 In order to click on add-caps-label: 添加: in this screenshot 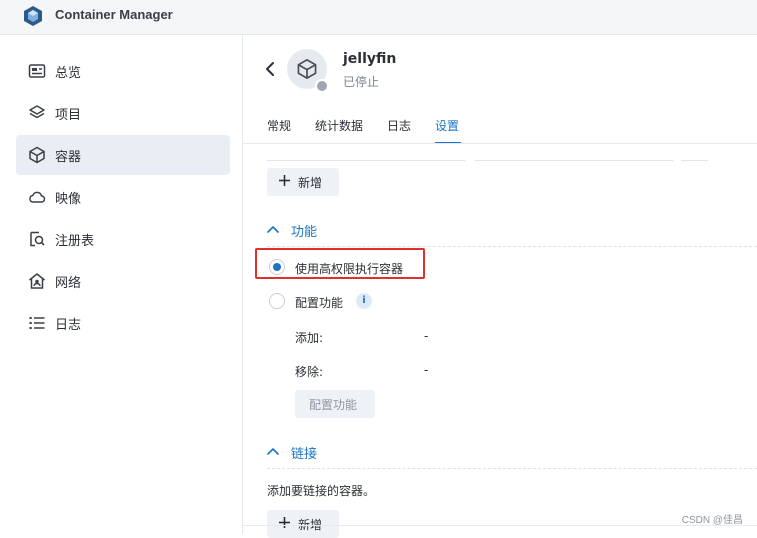, I will do `click(309, 338)`.